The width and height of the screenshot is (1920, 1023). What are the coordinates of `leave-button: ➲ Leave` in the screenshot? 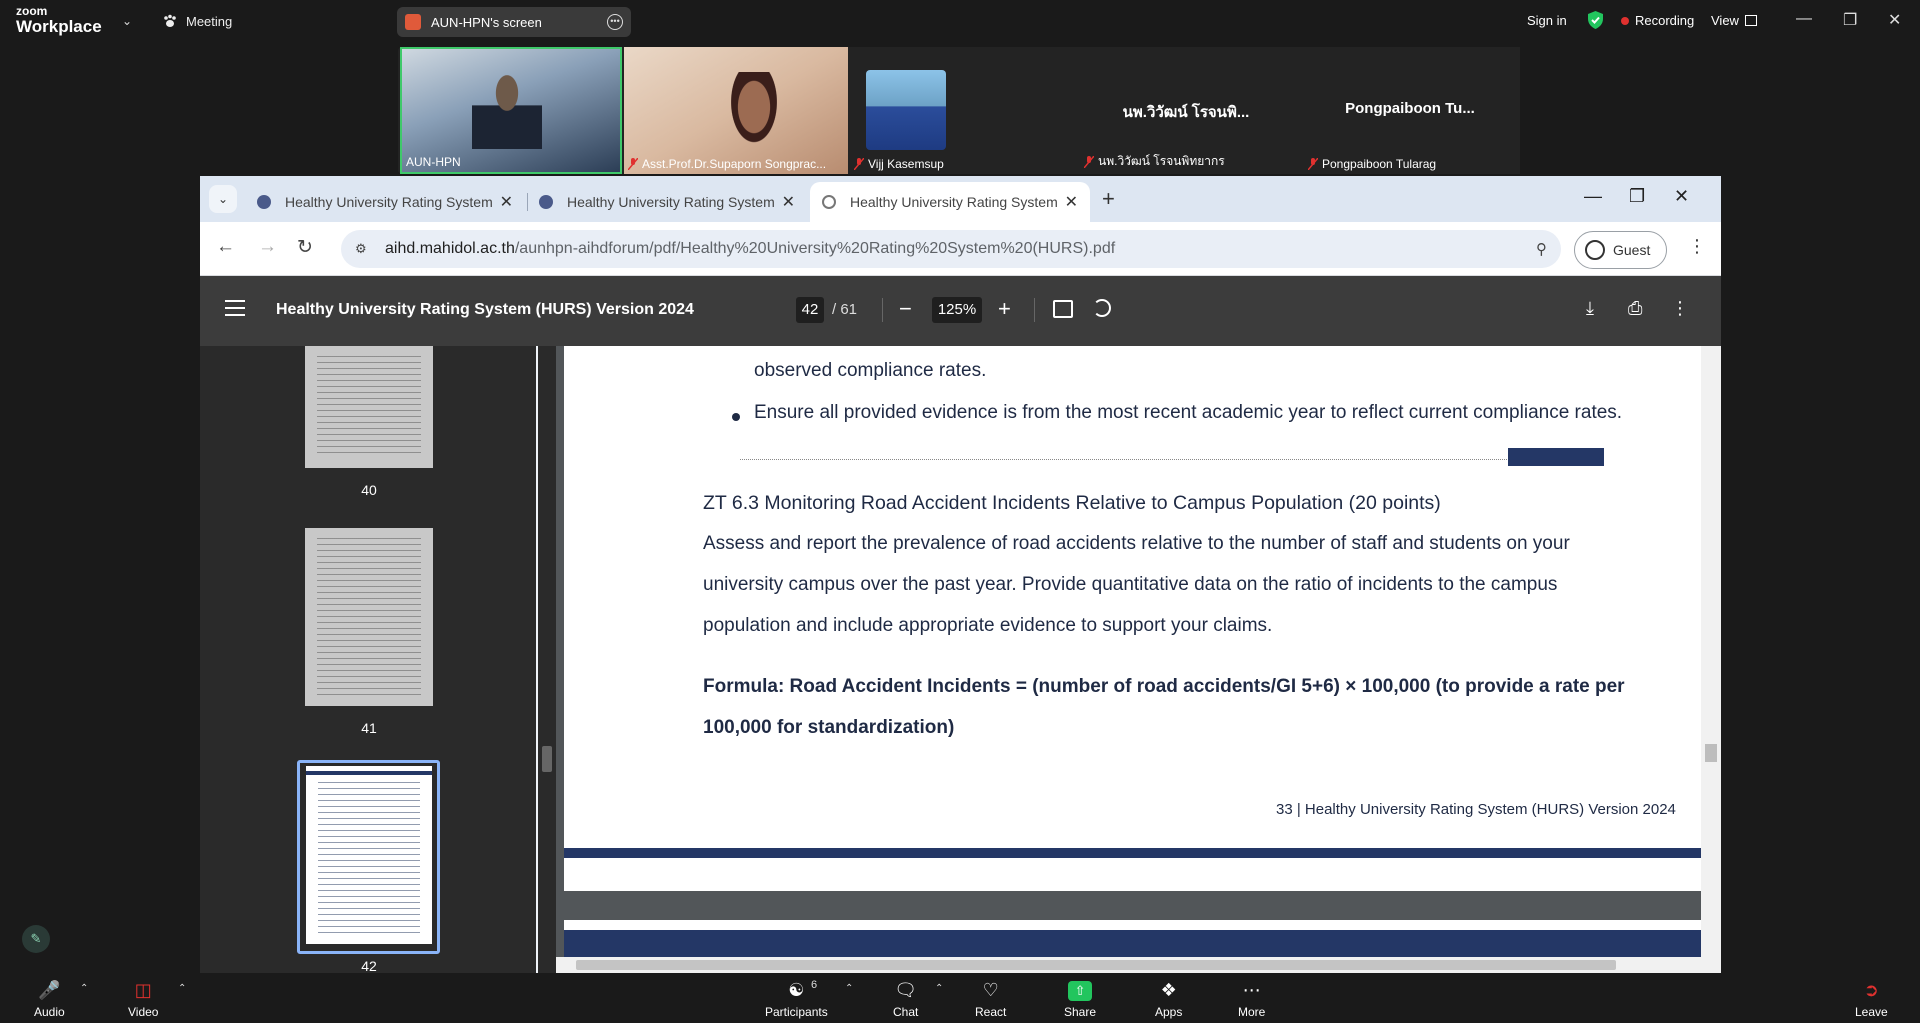 It's located at (1871, 999).